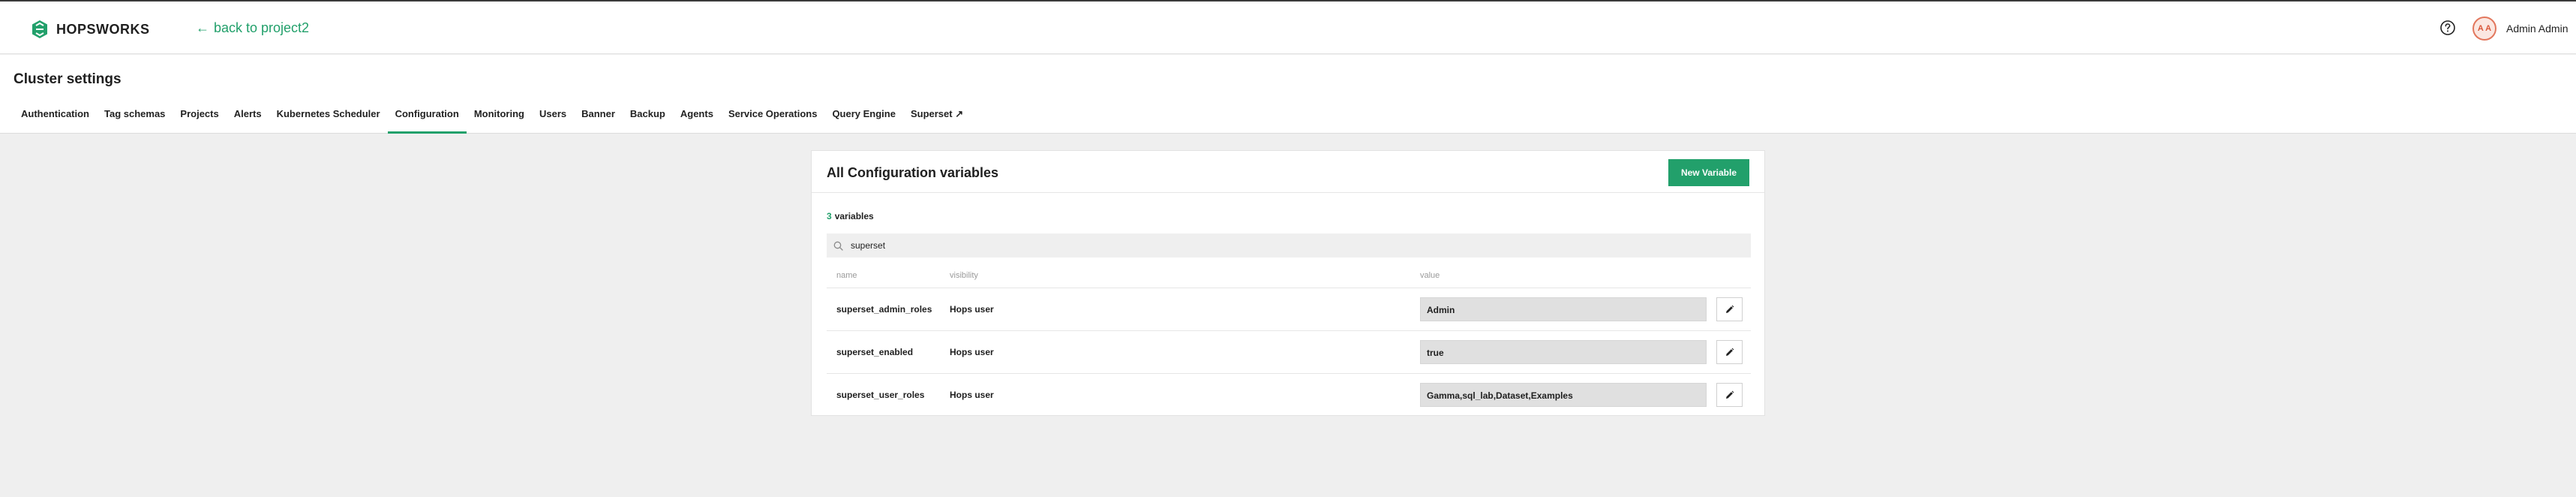  What do you see at coordinates (499, 122) in the screenshot?
I see `tab-monitoring: Monitoring` at bounding box center [499, 122].